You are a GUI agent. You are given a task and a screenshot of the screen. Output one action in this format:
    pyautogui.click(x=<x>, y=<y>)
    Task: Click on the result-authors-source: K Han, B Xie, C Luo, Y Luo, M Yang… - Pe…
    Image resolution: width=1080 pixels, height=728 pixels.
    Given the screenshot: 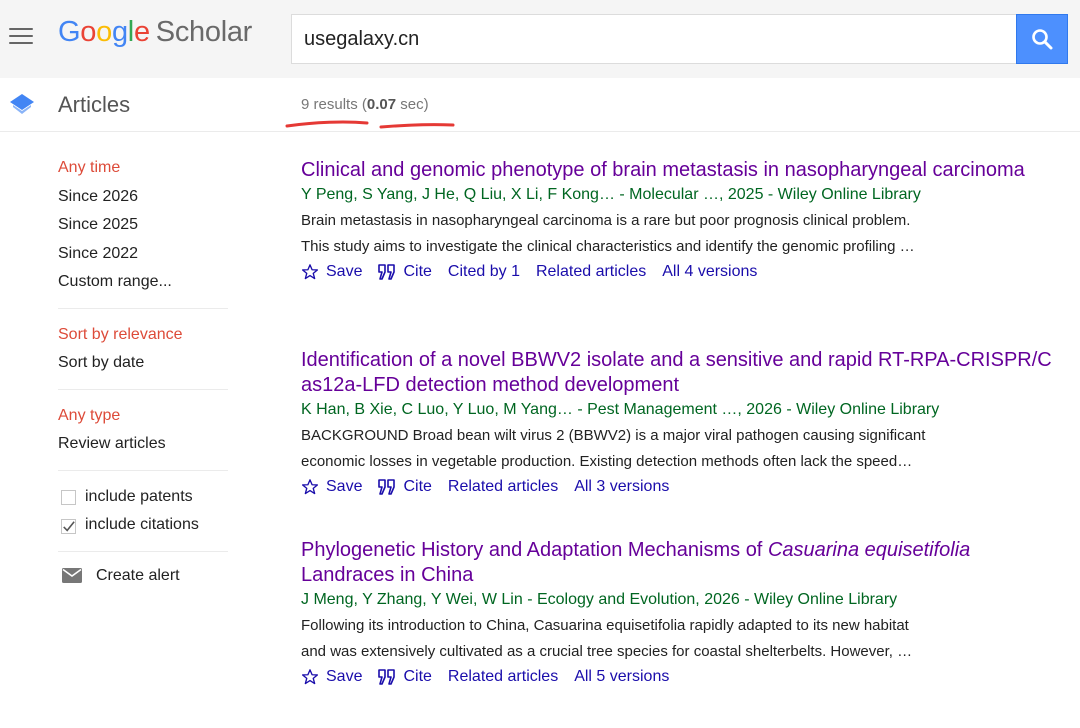 What is the action you would take?
    pyautogui.click(x=620, y=409)
    